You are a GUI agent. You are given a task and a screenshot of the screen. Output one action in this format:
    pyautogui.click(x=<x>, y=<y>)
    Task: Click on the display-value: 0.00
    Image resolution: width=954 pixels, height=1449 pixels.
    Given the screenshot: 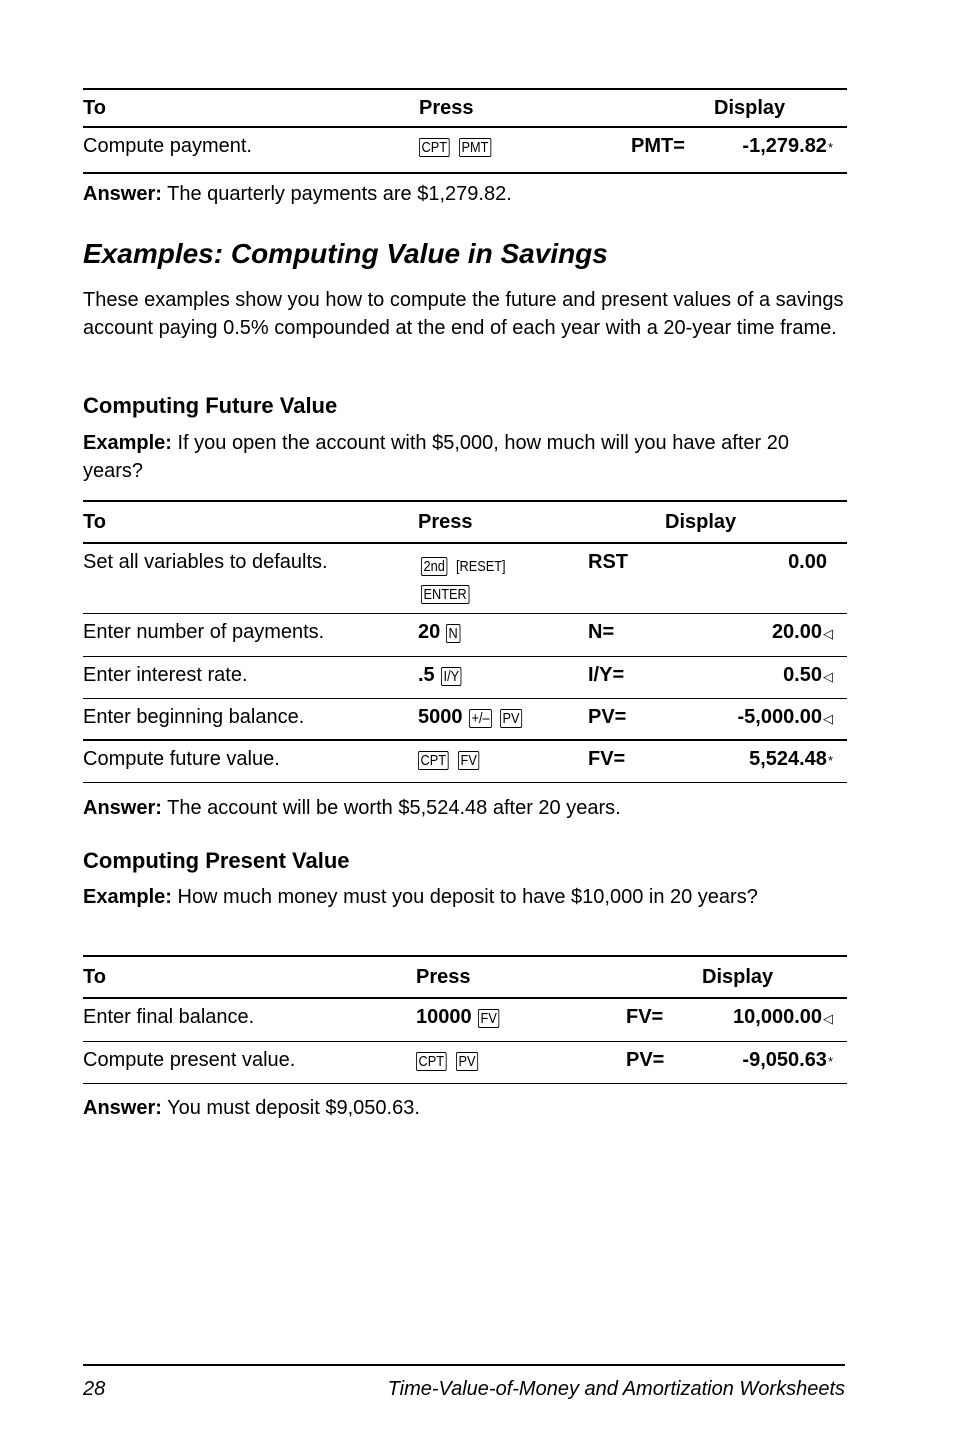 What is the action you would take?
    pyautogui.click(x=807, y=562)
    